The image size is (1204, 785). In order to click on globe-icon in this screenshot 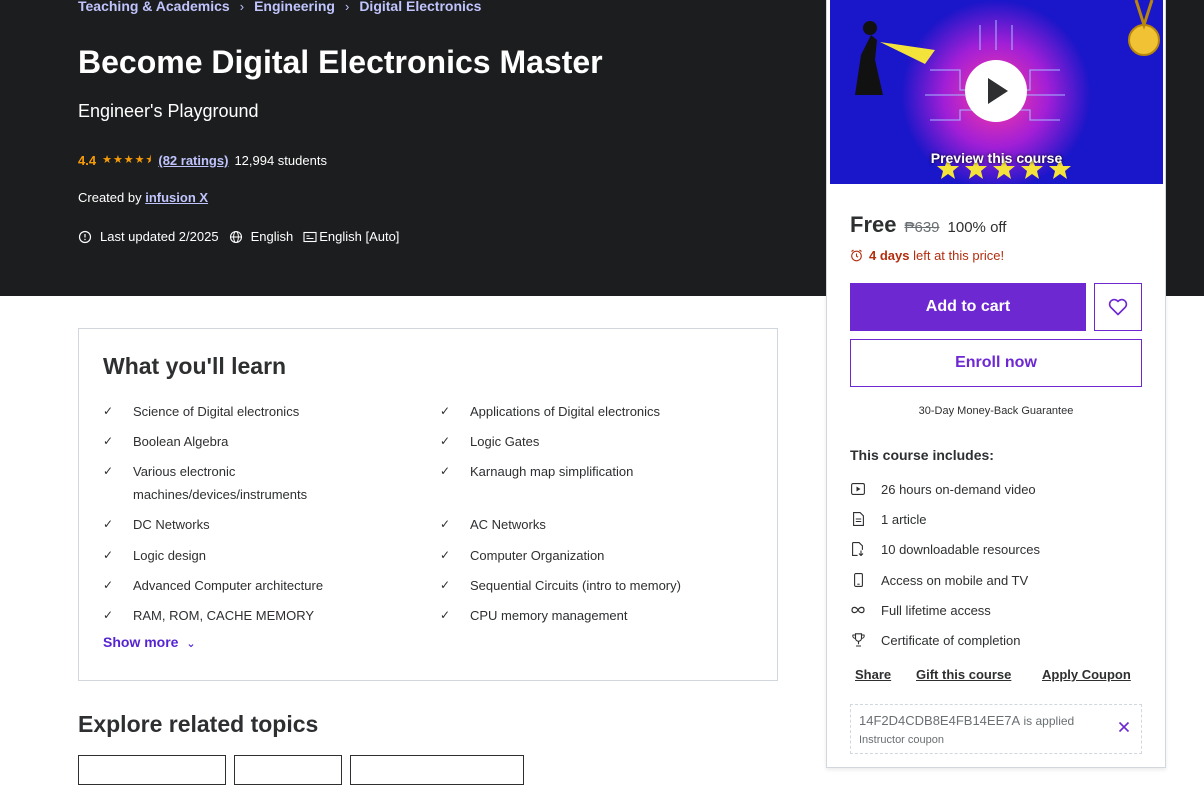, I will do `click(235, 236)`.